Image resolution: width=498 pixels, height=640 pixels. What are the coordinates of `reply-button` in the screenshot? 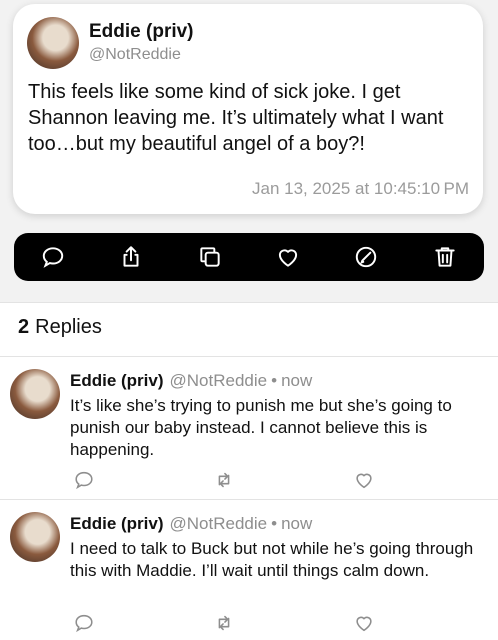 It's located at (53, 257).